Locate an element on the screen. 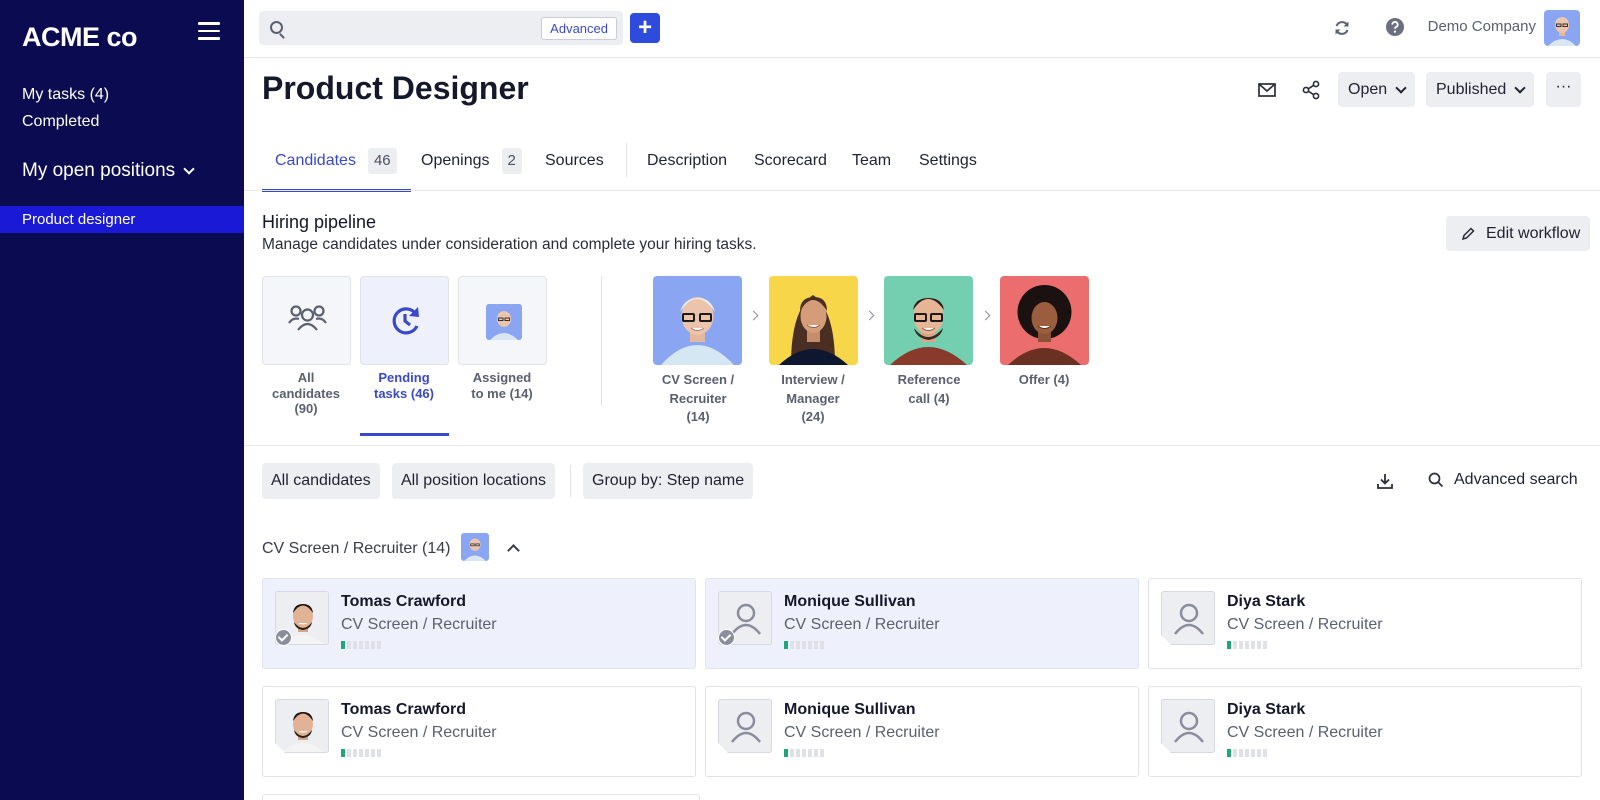 This screenshot has width=1600, height=800. chip-divider is located at coordinates (570, 481).